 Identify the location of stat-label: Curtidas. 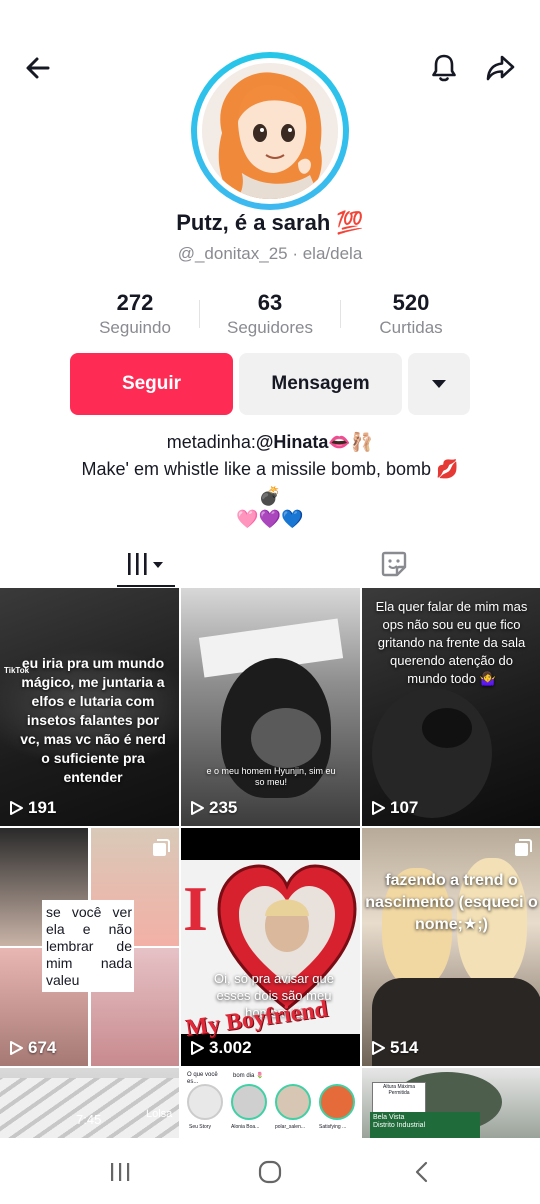
(411, 327).